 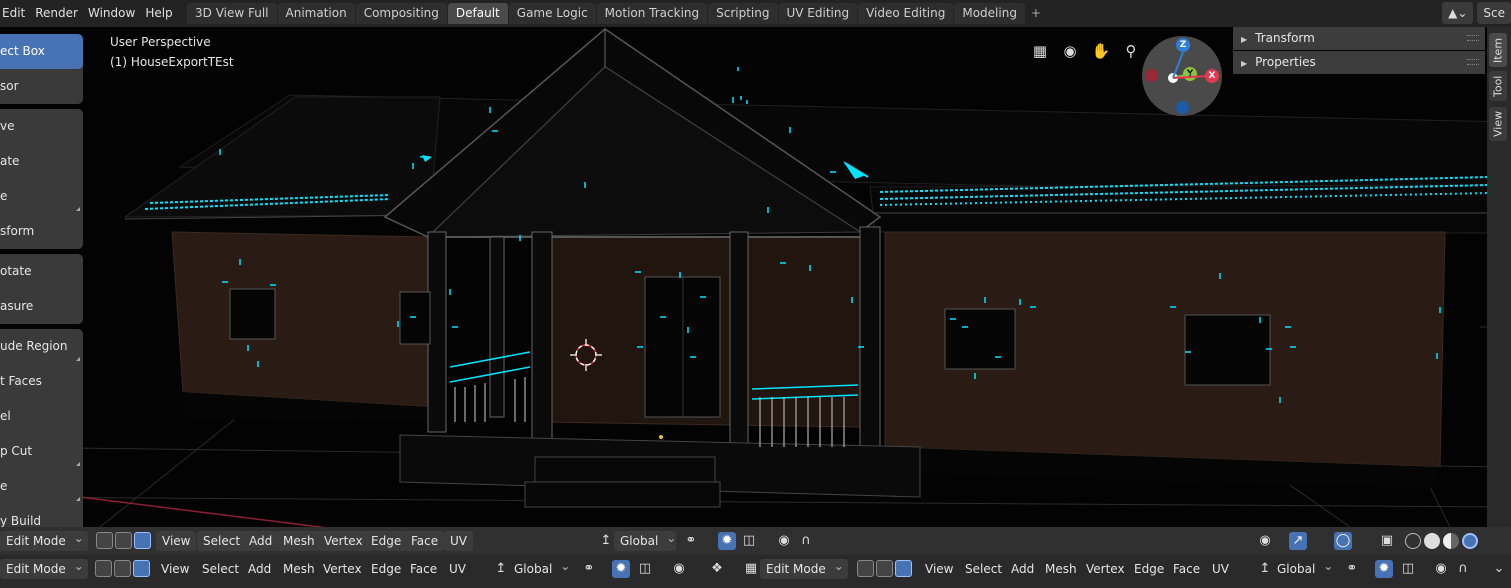 I want to click on menu-help: Help, so click(x=158, y=13).